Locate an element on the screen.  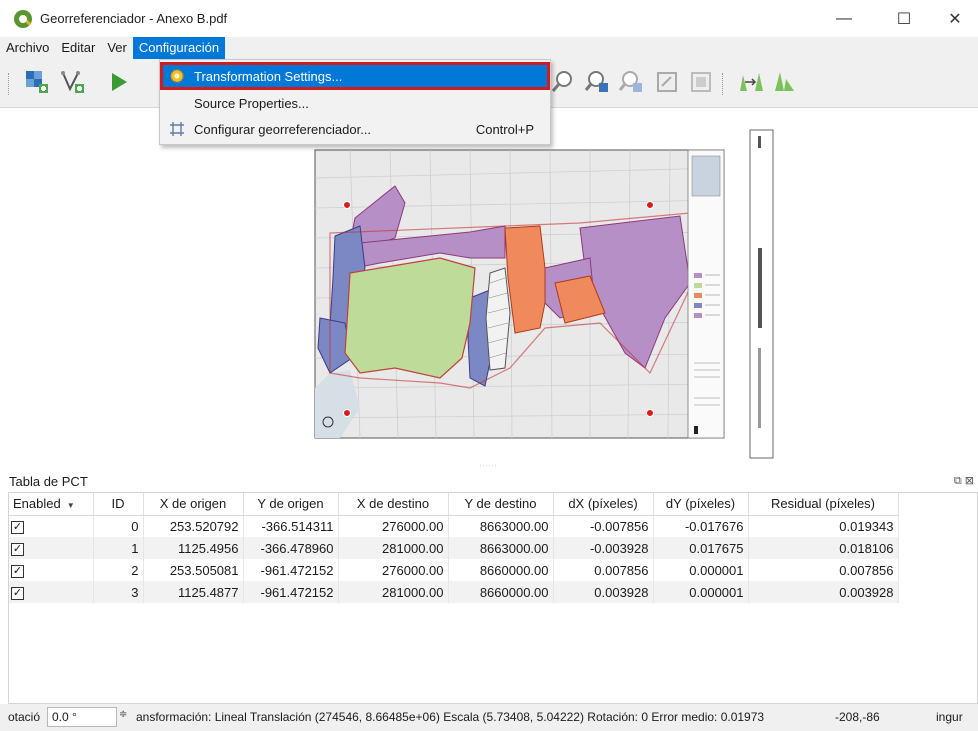
cell-id: 2 is located at coordinates (118, 570).